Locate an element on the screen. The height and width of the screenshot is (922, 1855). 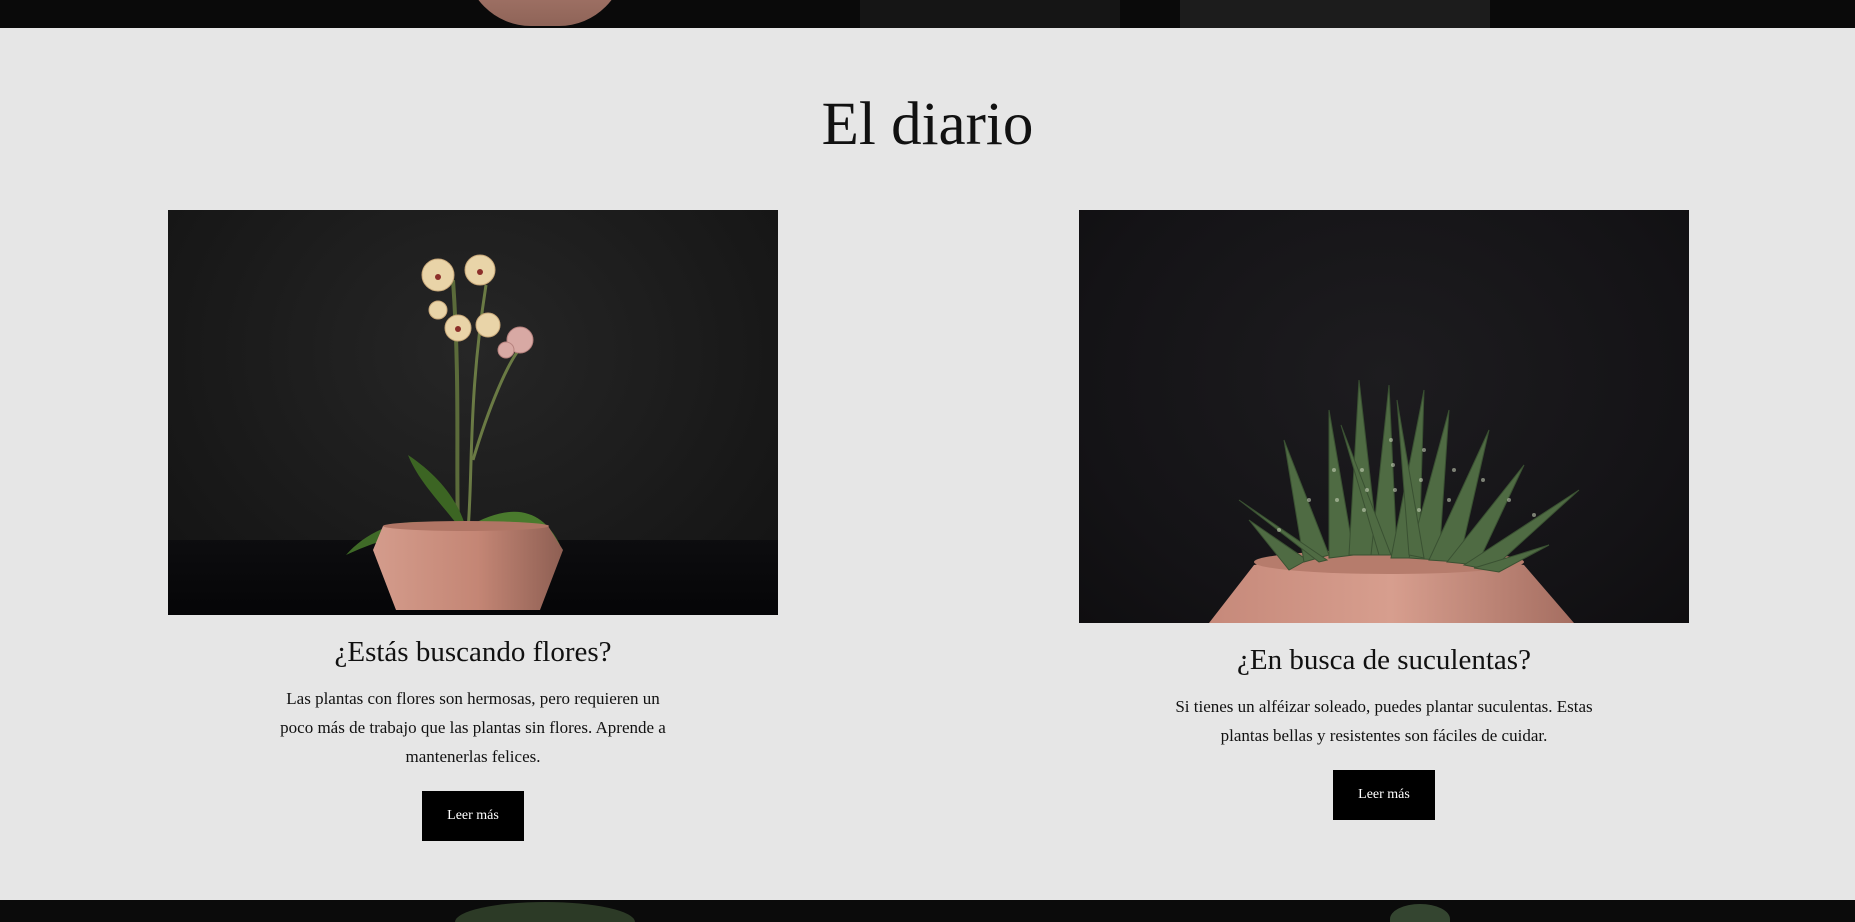
previous-section-strip is located at coordinates (927, 14).